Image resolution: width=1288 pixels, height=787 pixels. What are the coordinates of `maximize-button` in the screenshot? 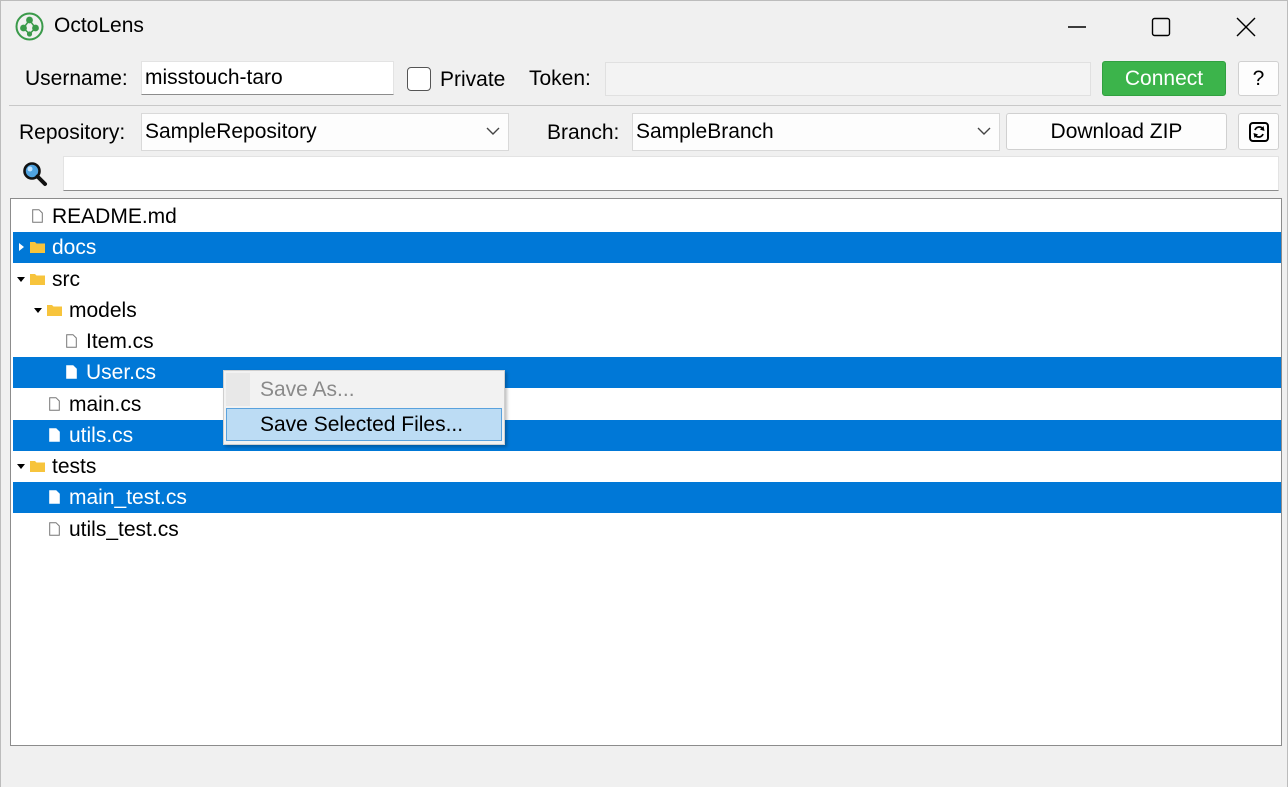 It's located at (1161, 27).